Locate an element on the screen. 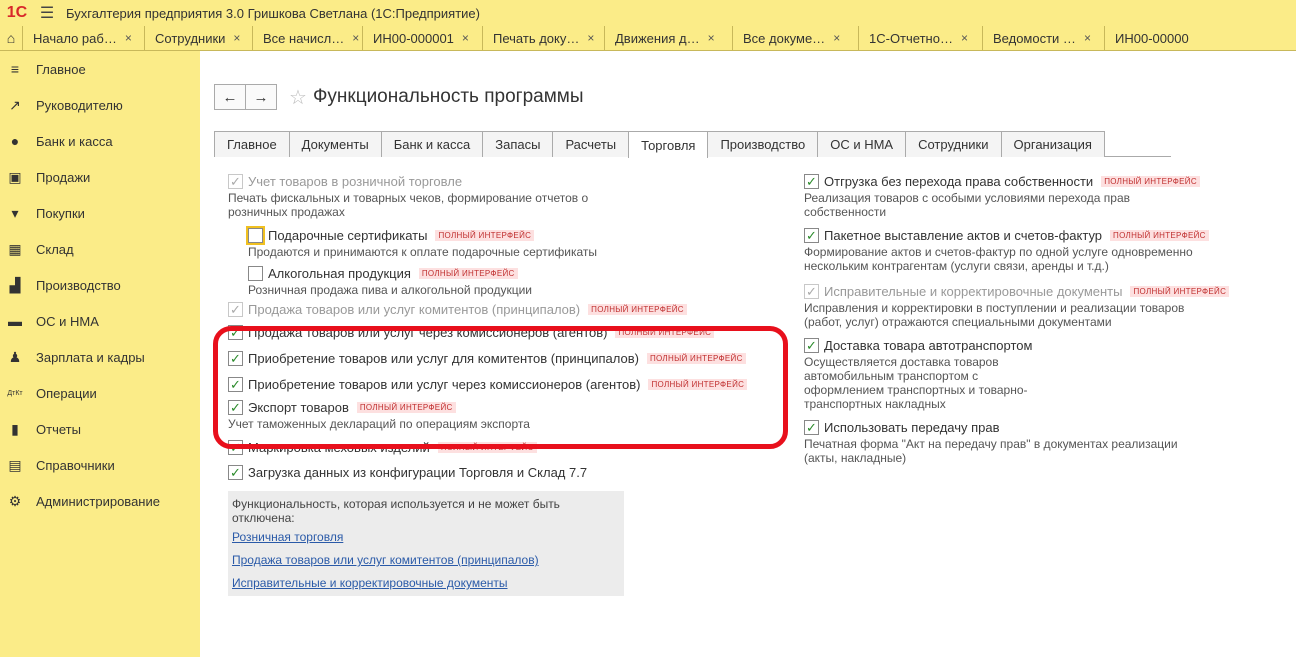 The width and height of the screenshot is (1296, 657). sidebar-item-production: ▟ Производство is located at coordinates (100, 285).